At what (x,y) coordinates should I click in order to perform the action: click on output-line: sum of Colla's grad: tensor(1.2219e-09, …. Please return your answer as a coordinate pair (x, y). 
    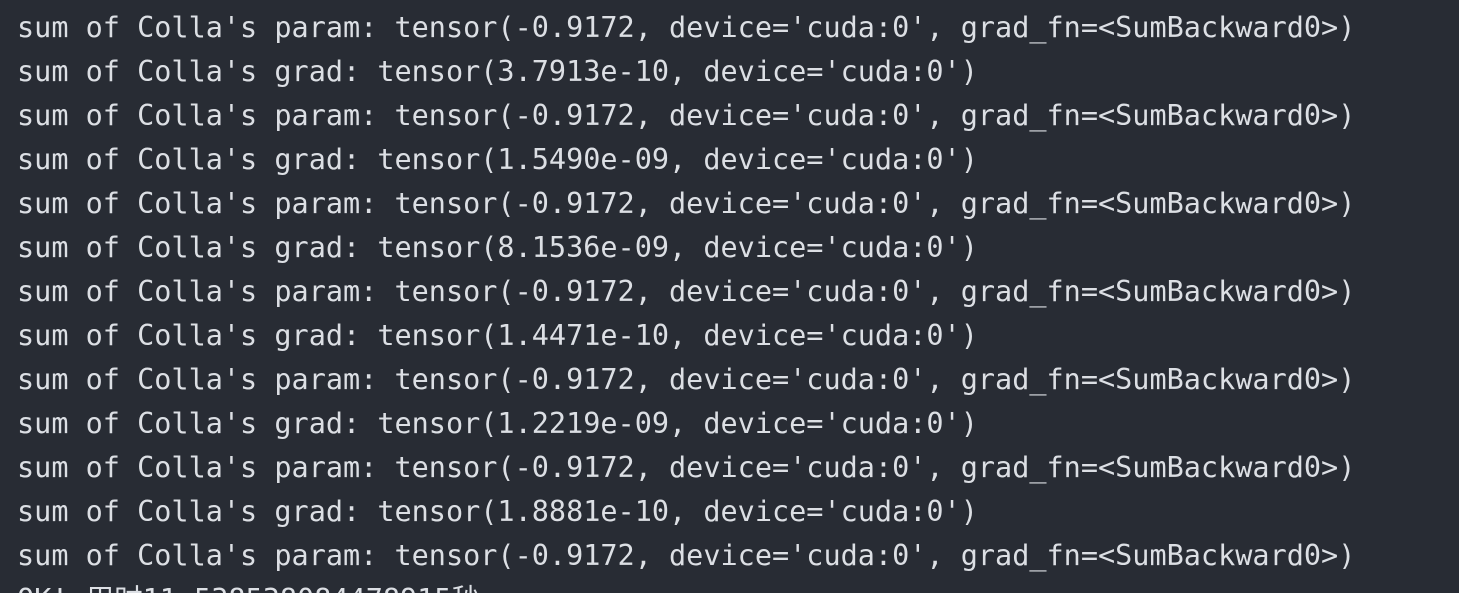
    Looking at the image, I should click on (497, 423).